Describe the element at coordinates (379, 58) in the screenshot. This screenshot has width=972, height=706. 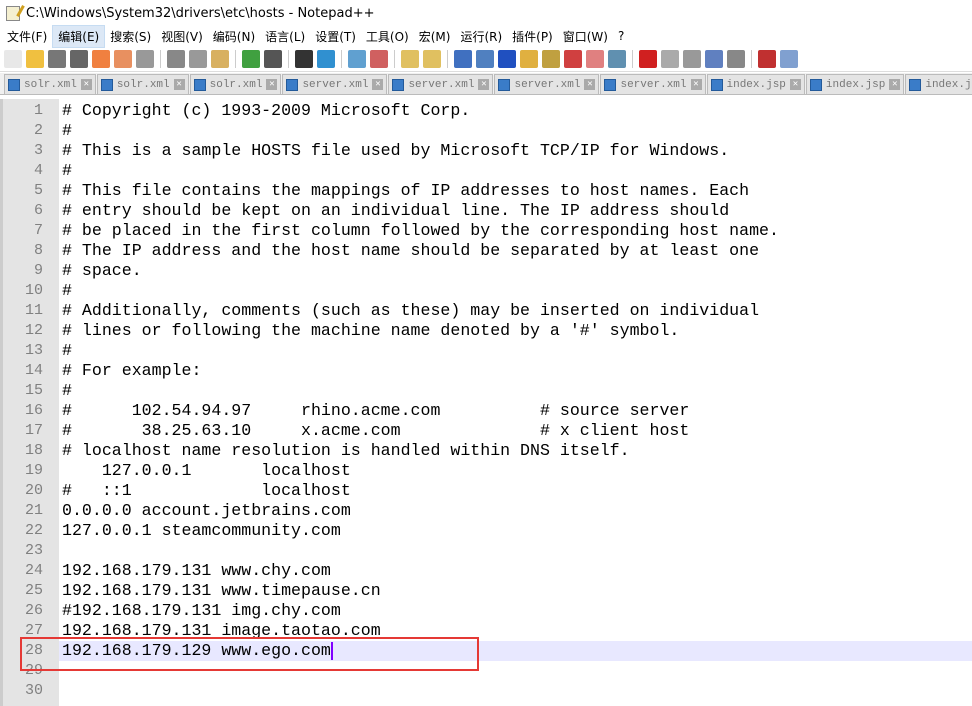
I see `zoom-out-icon` at that location.